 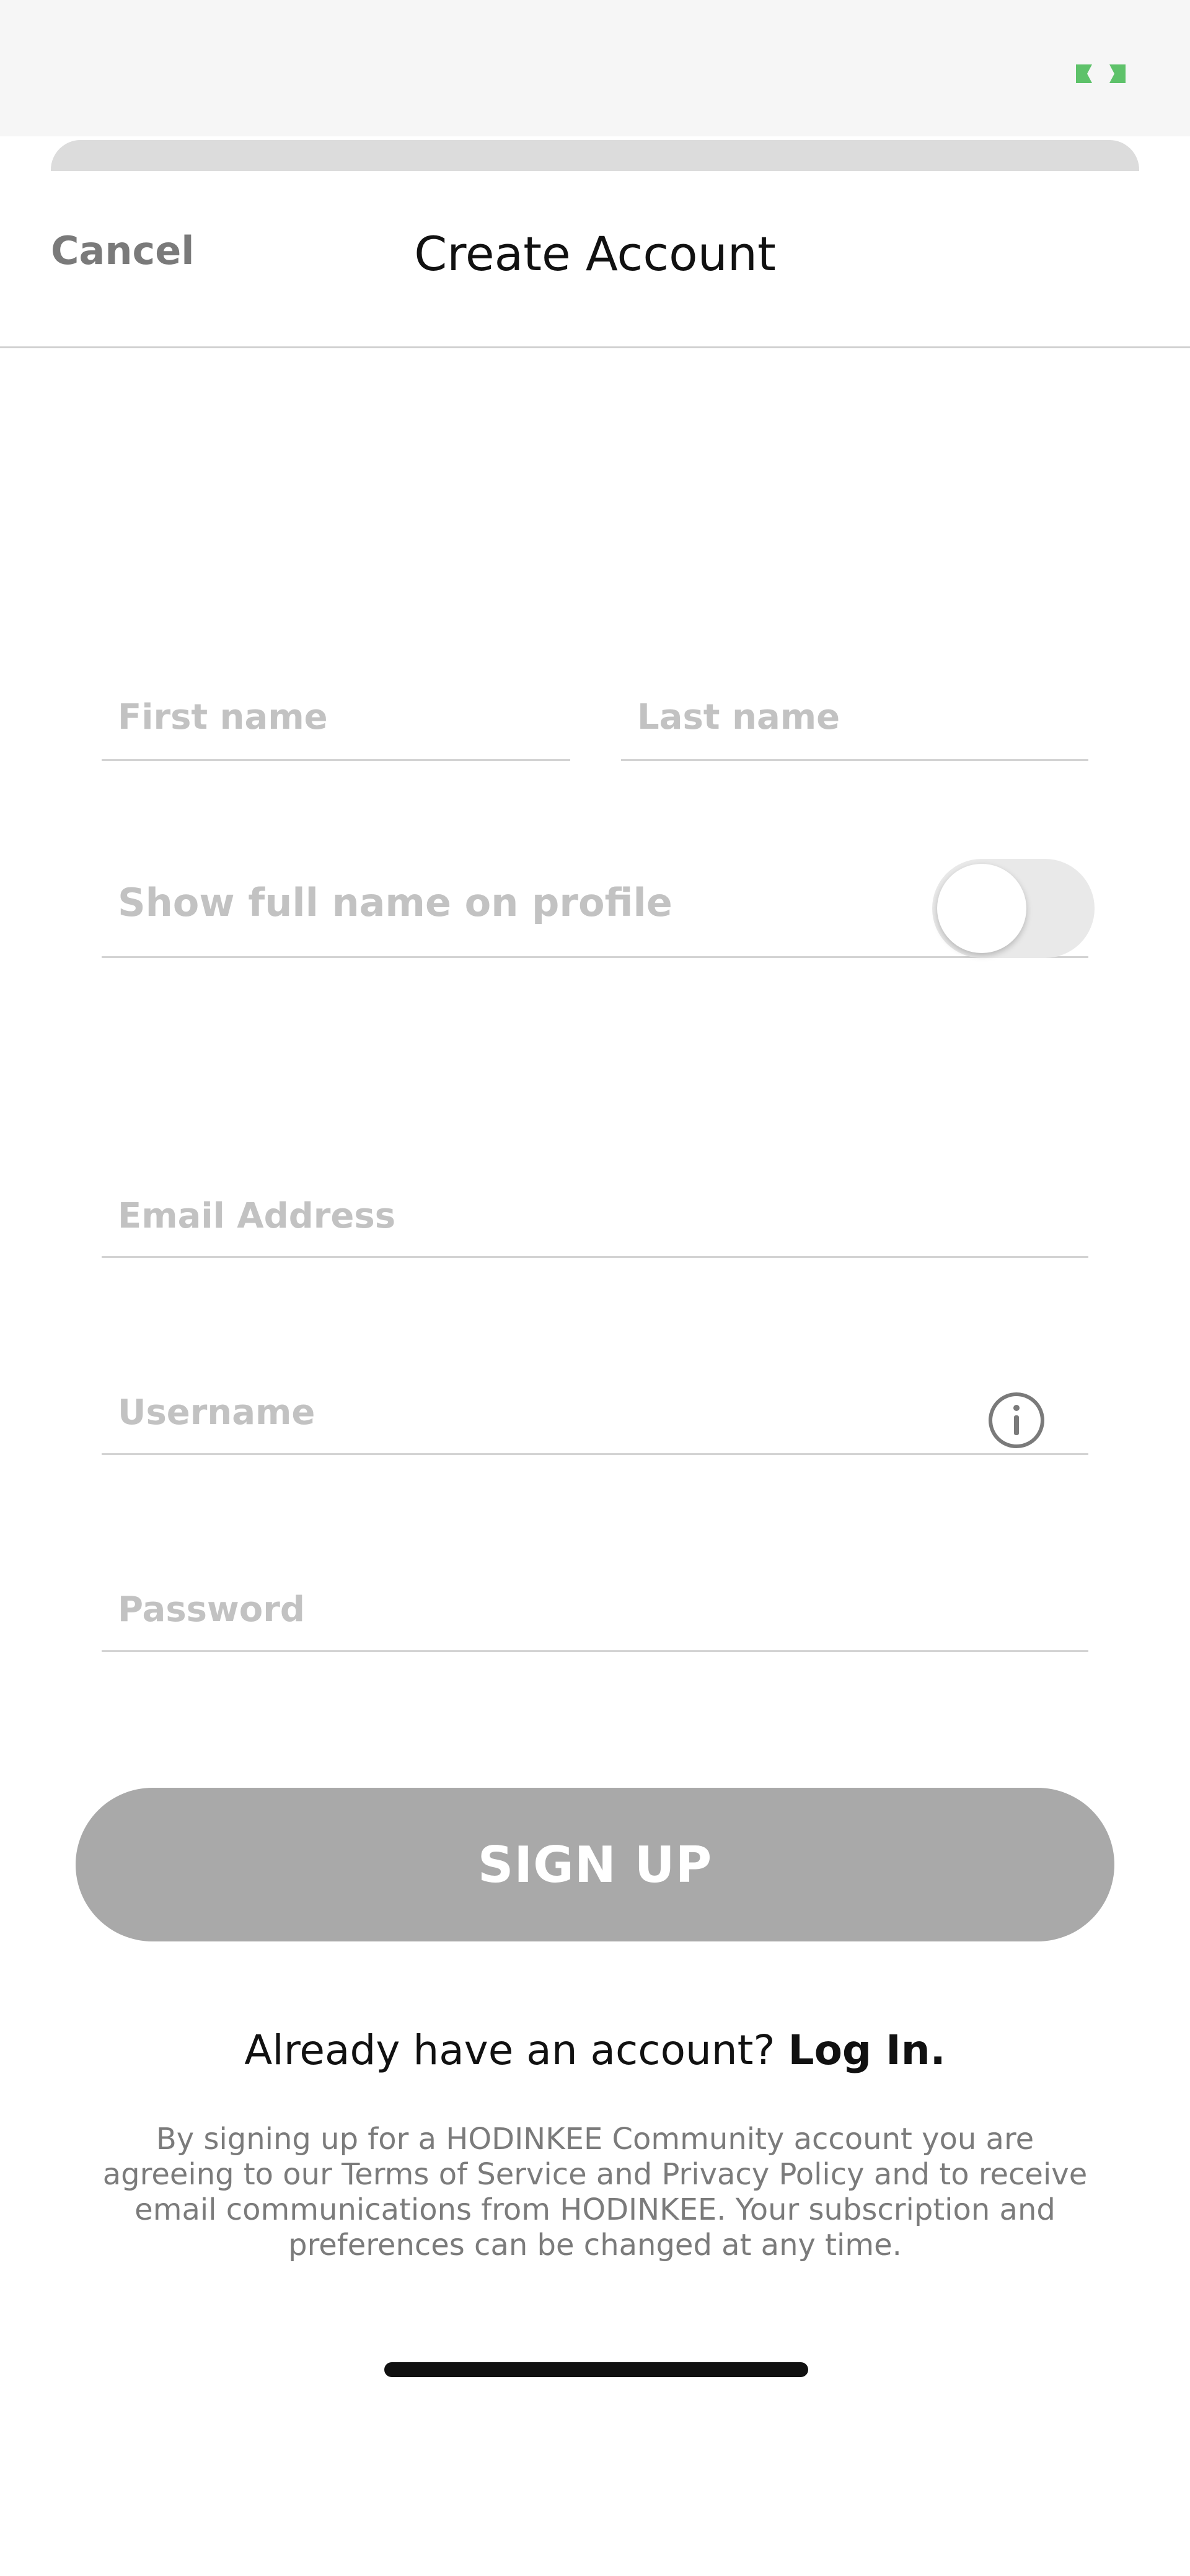 I want to click on show-full-name-toggle, so click(x=1013, y=909).